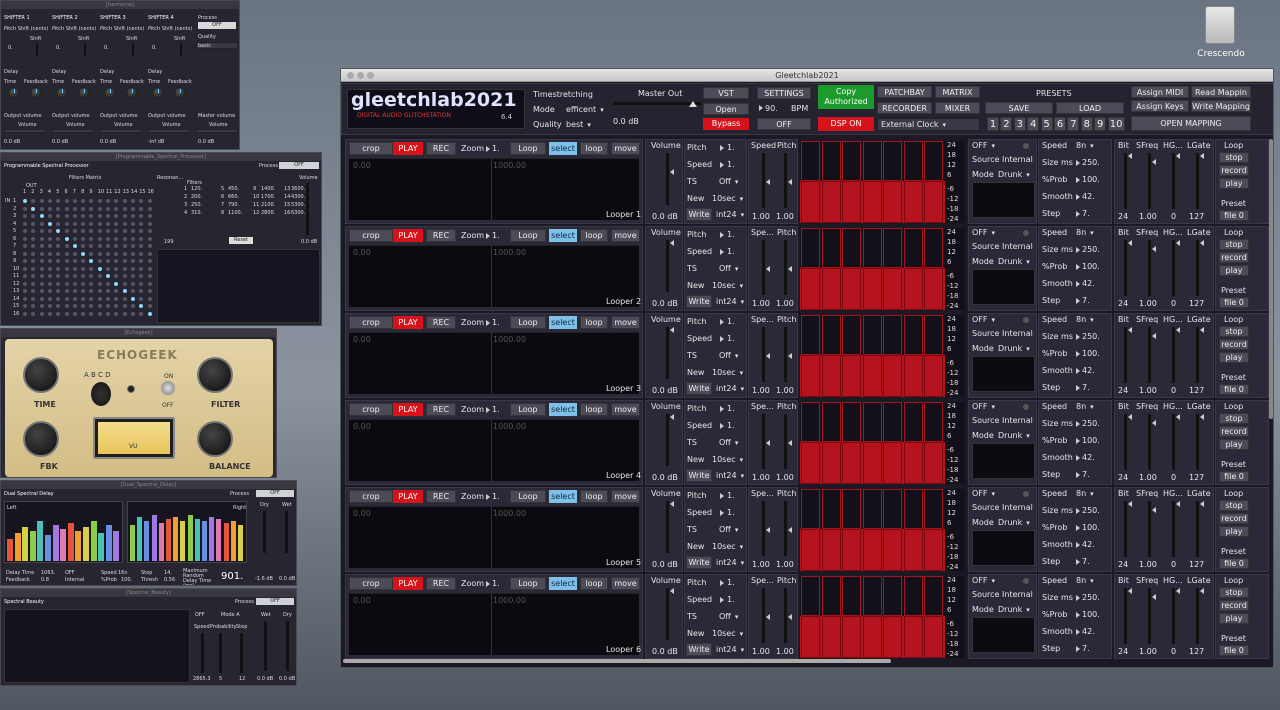 This screenshot has width=1280, height=710. Describe the element at coordinates (126, 580) in the screenshot. I see `prob-value: 100.` at that location.